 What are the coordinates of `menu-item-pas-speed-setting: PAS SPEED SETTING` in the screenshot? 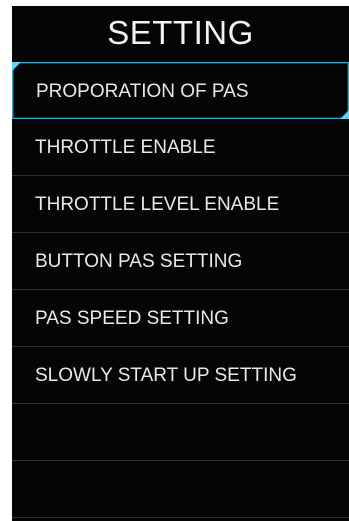 It's located at (180, 318).